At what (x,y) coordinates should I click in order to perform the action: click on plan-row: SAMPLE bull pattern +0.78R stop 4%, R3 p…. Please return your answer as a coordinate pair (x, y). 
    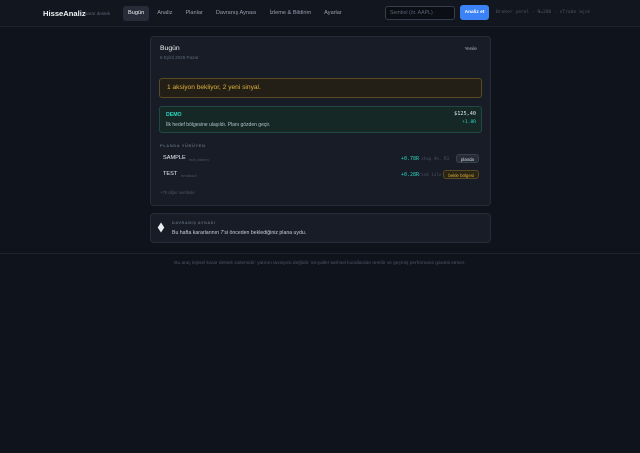
    Looking at the image, I should click on (320, 159).